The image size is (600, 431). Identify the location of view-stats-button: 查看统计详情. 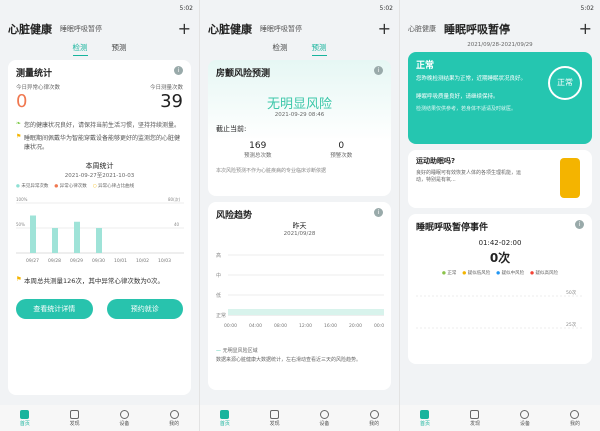
(54, 309).